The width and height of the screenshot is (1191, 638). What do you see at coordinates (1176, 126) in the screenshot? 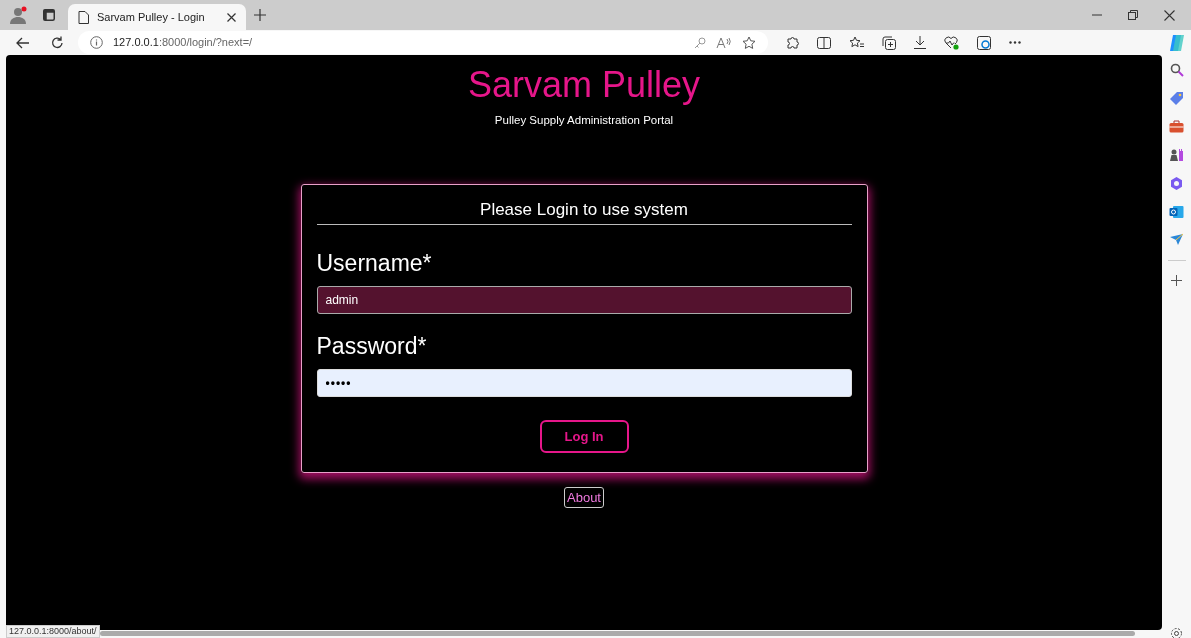
I see `toolbox-icon` at bounding box center [1176, 126].